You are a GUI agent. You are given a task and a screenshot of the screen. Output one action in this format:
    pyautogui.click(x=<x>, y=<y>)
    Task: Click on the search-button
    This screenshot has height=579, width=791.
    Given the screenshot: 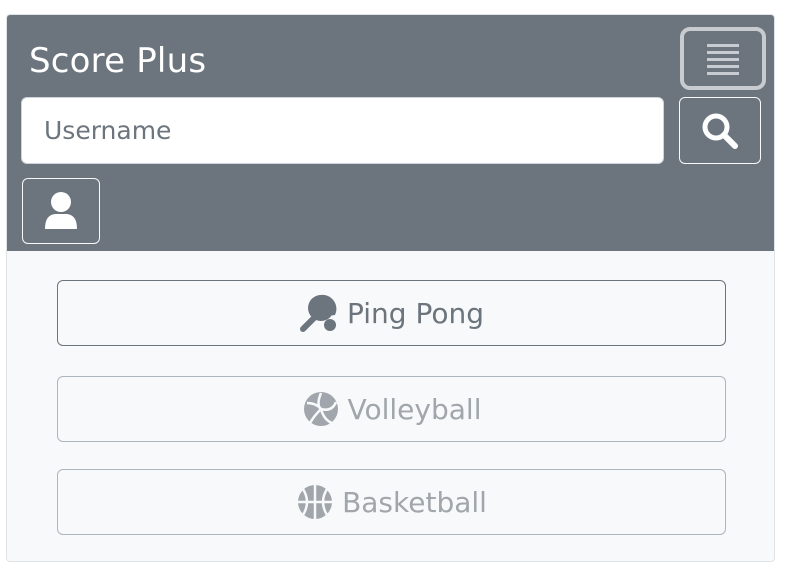 What is the action you would take?
    pyautogui.click(x=720, y=130)
    